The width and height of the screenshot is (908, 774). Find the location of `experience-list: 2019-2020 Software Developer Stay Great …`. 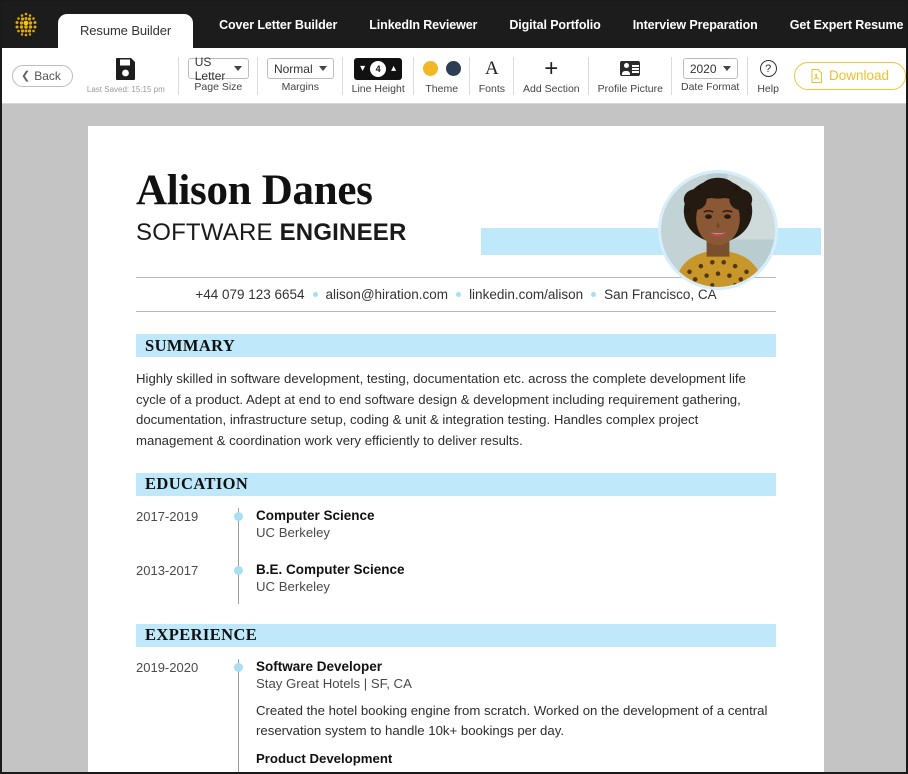

experience-list: 2019-2020 Software Developer Stay Great … is located at coordinates (456, 715).